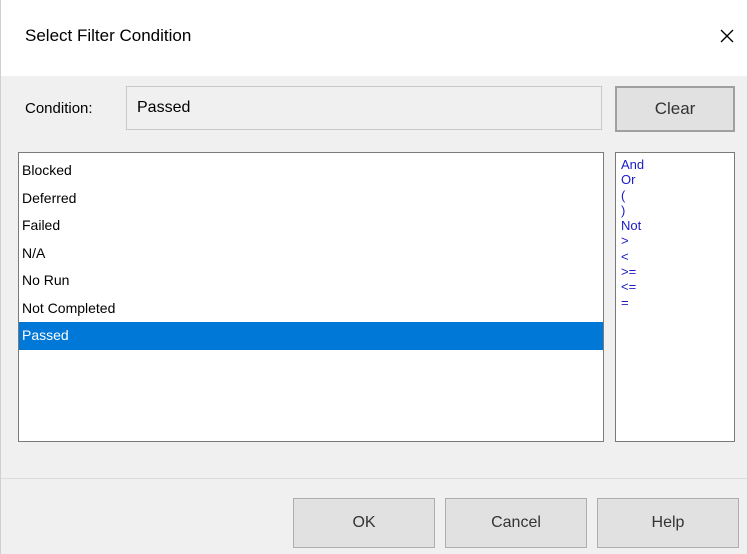 The height and width of the screenshot is (554, 748). I want to click on operator-item: Not, so click(675, 225).